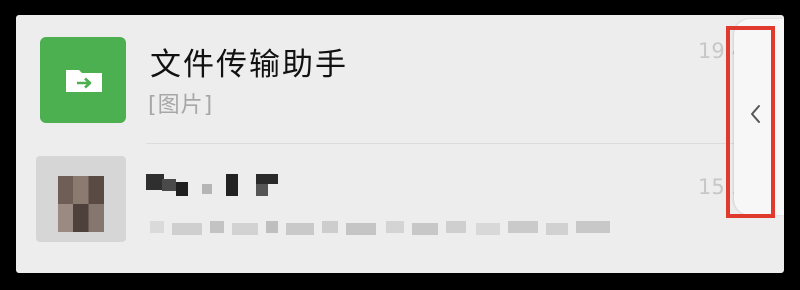 The width and height of the screenshot is (800, 290). I want to click on chat-preview: [图片], so click(181, 105).